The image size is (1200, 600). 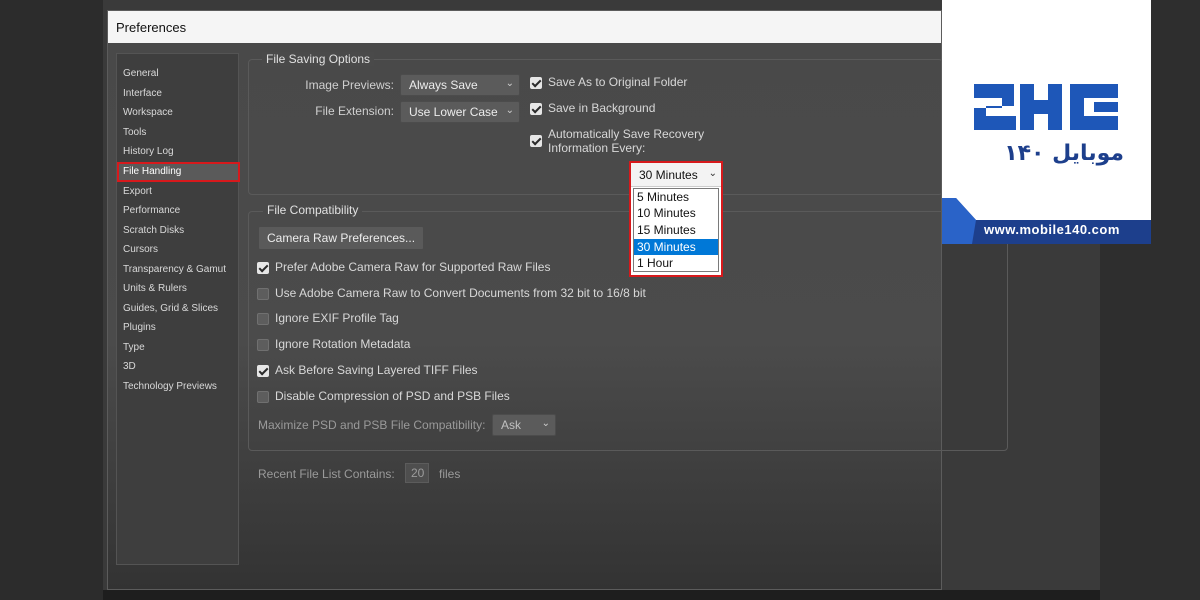 What do you see at coordinates (51, 300) in the screenshot?
I see `background-left` at bounding box center [51, 300].